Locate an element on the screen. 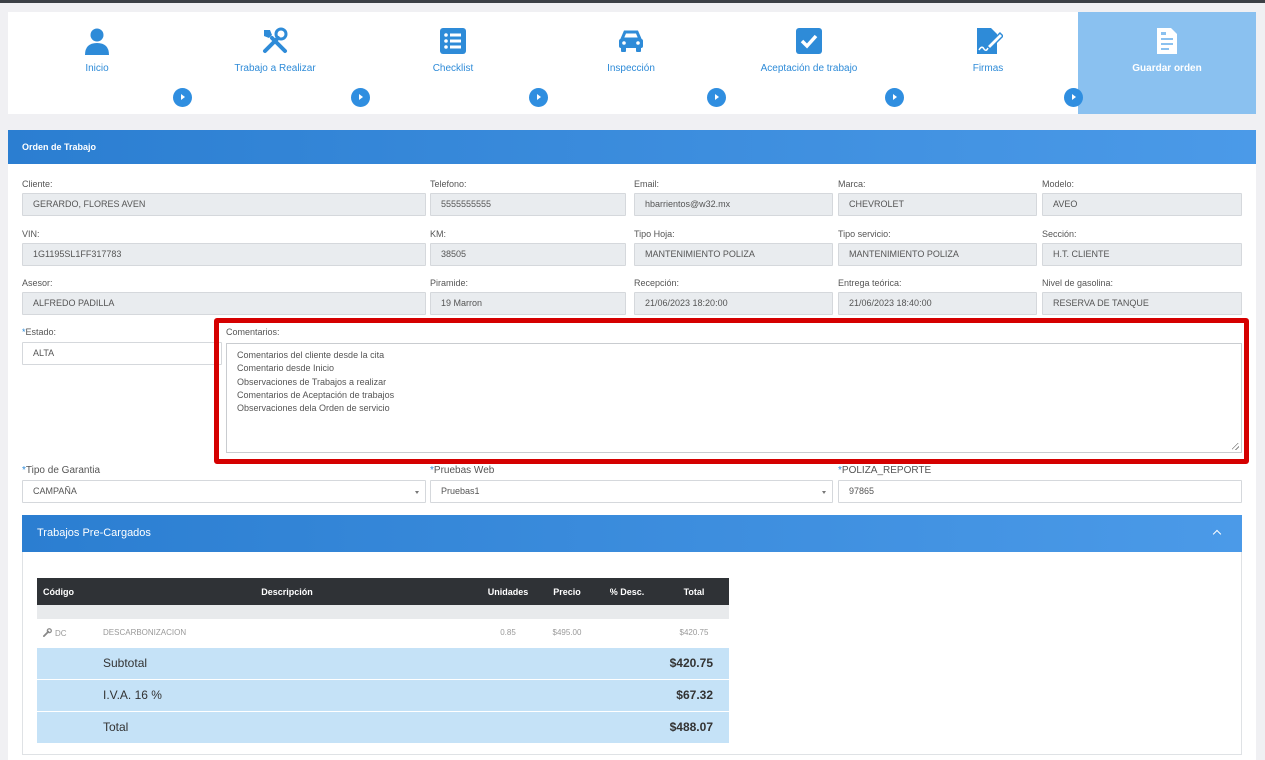 The image size is (1265, 760). total-row: Total $488.07 is located at coordinates (383, 726).